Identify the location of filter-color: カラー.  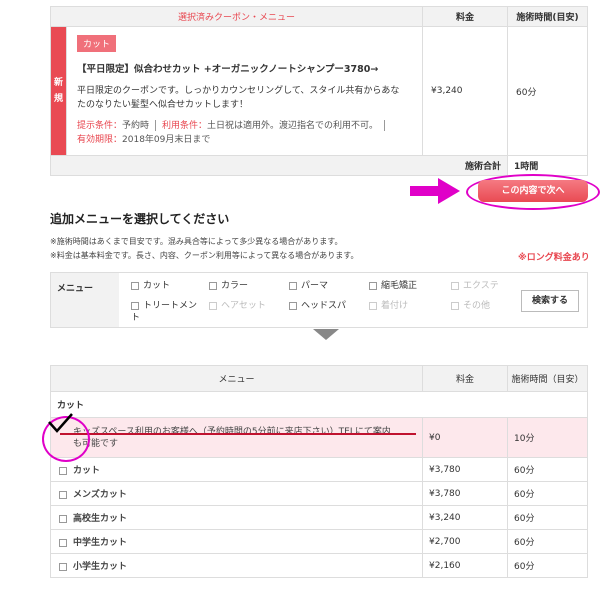
(228, 286).